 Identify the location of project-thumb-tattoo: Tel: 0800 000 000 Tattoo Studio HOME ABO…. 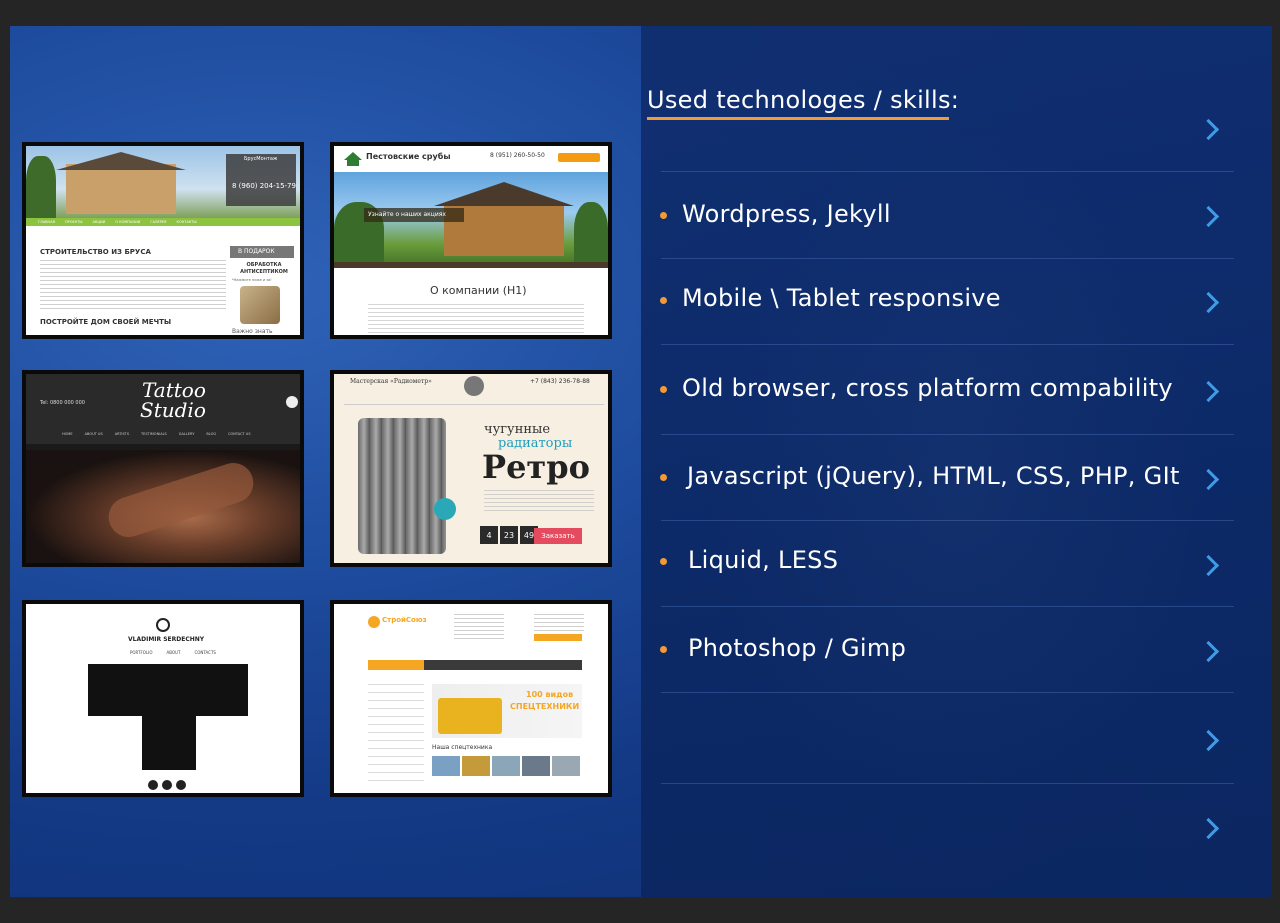
(163, 468).